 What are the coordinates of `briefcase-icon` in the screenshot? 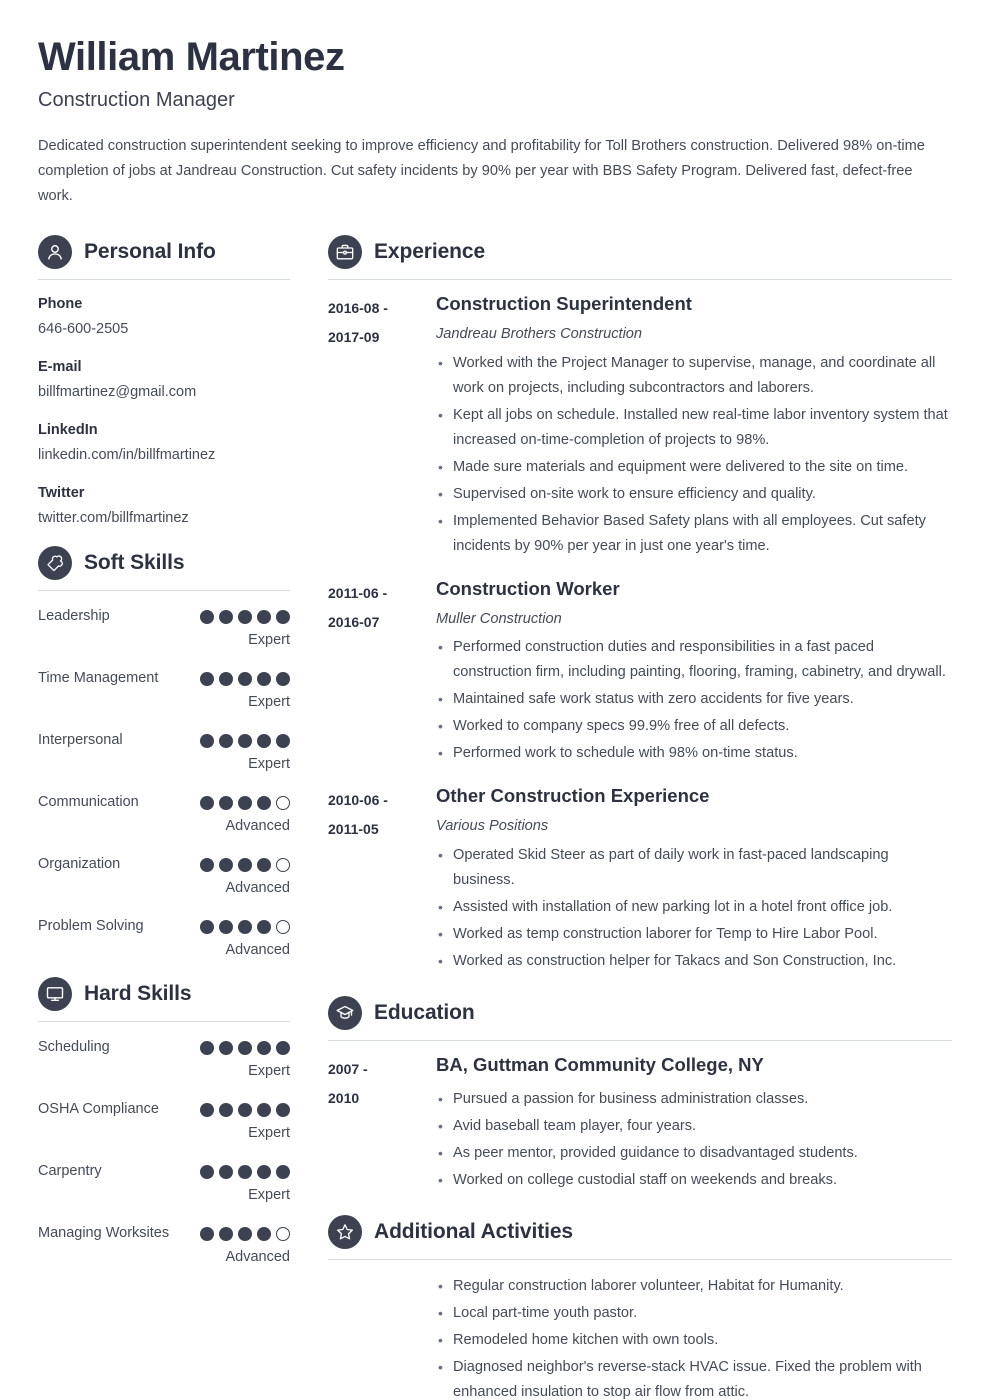 It's located at (345, 252).